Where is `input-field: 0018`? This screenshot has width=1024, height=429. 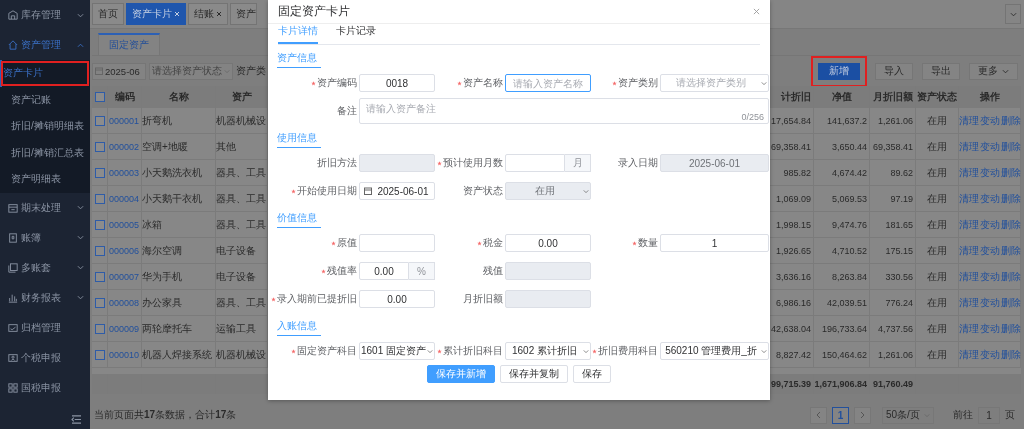 input-field: 0018 is located at coordinates (397, 83).